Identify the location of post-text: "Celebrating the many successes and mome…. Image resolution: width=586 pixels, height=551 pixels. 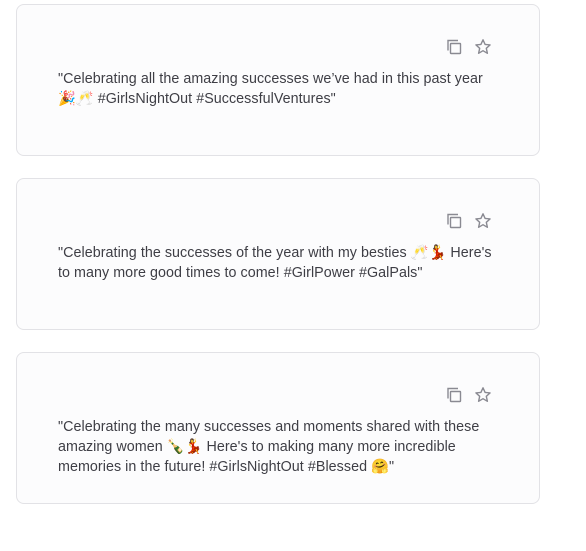
(269, 447).